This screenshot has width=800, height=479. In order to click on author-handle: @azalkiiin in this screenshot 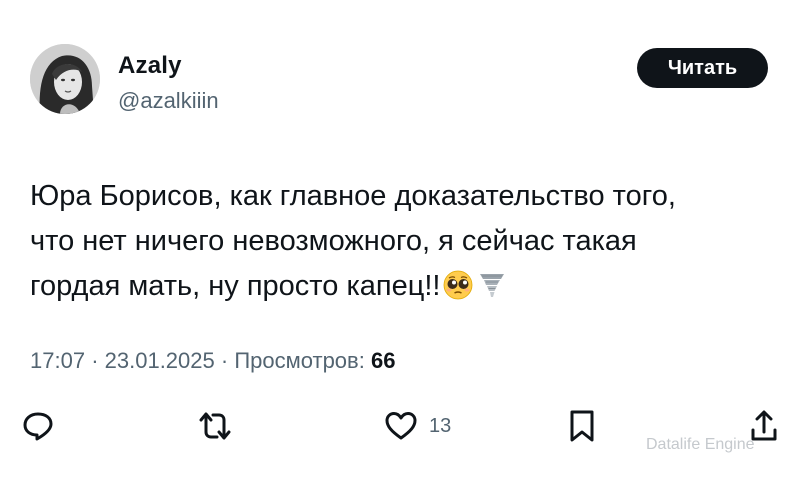, I will do `click(168, 101)`.